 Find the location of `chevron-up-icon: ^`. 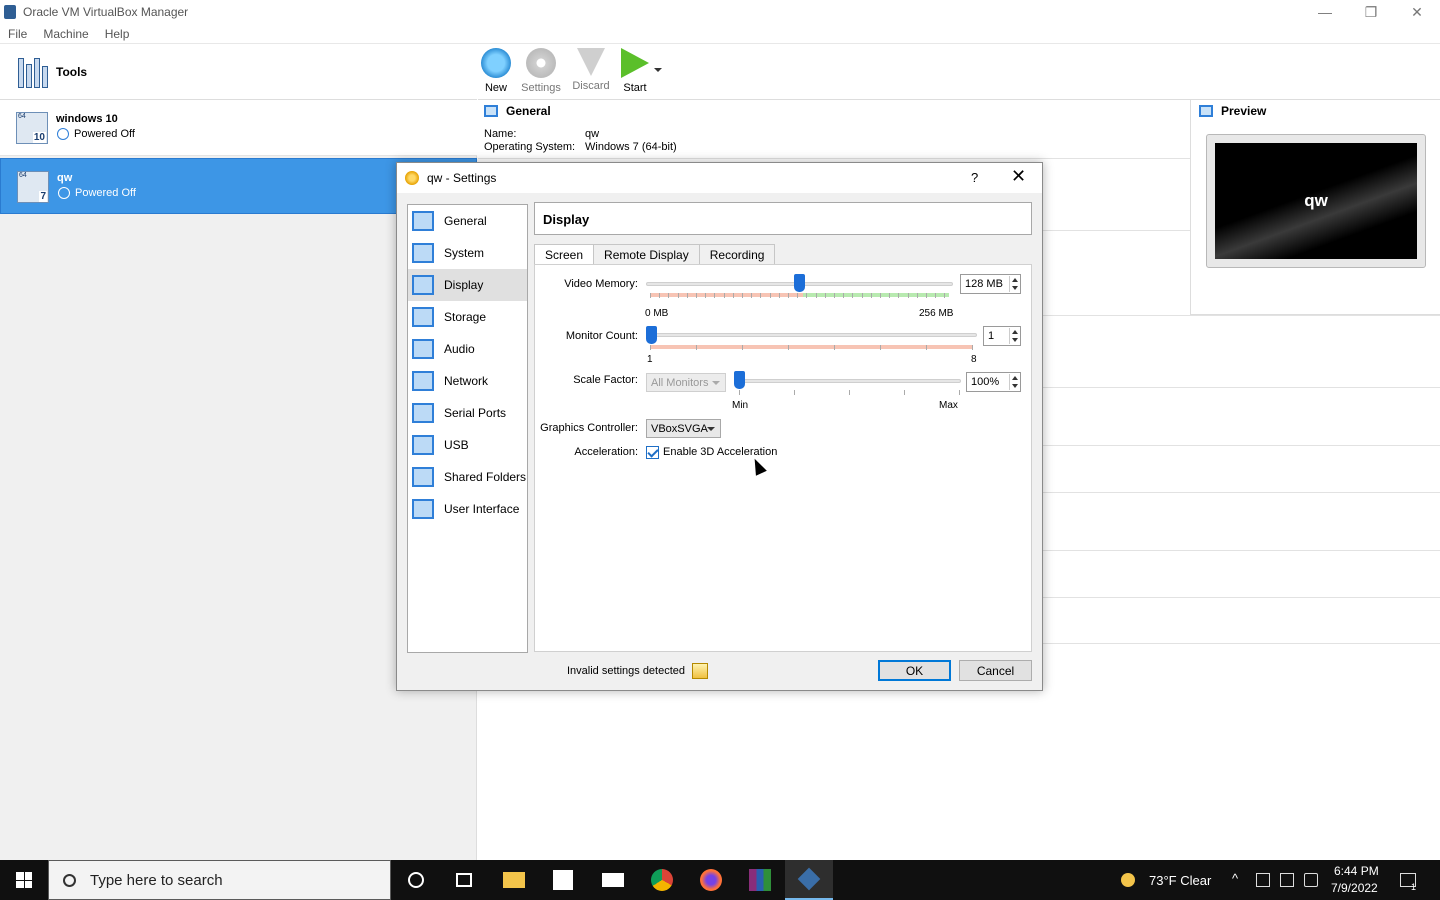

chevron-up-icon: ^ is located at coordinates (1235, 878).